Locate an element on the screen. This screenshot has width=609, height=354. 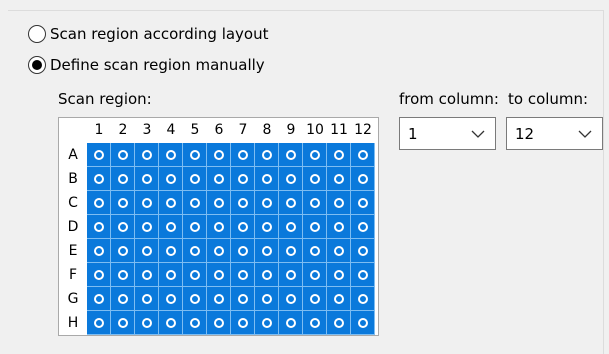
well-E6 is located at coordinates (219, 251).